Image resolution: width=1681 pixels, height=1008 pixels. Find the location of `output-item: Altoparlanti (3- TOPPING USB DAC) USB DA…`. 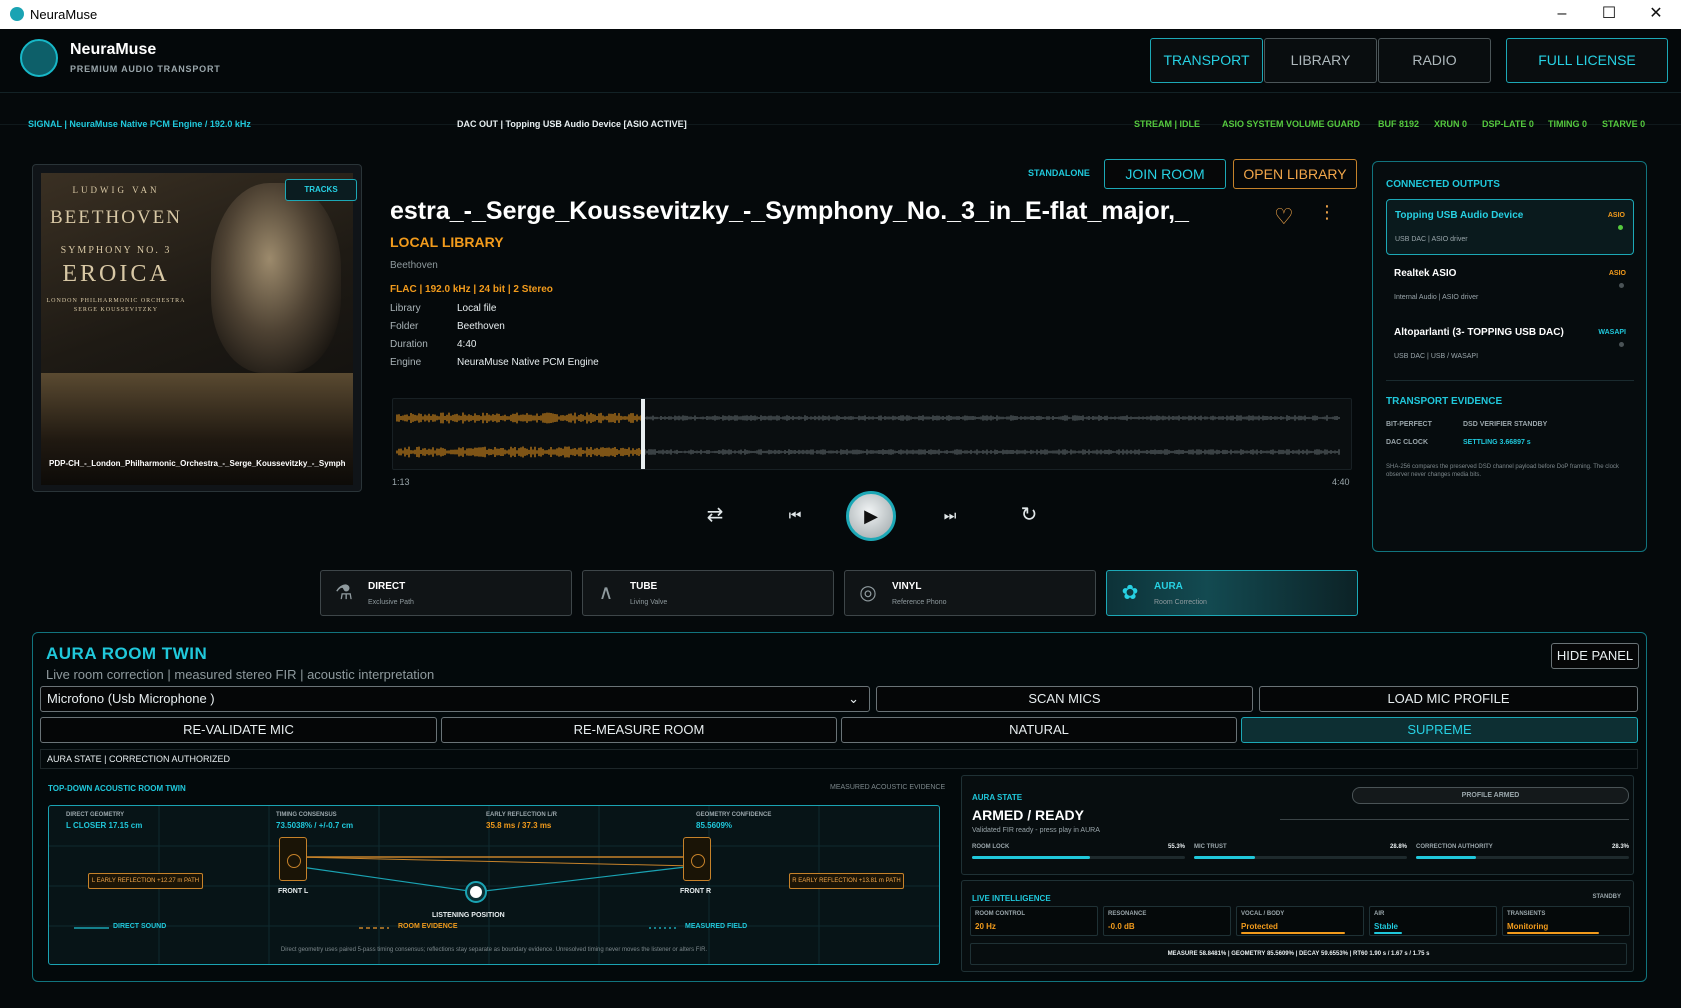

output-item: Altoparlanti (3- TOPPING USB DAC) USB DA… is located at coordinates (1510, 345).